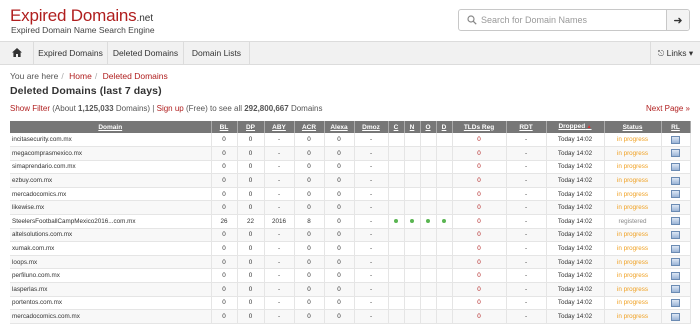  What do you see at coordinates (279, 303) in the screenshot?
I see `aby-cell: -` at bounding box center [279, 303].